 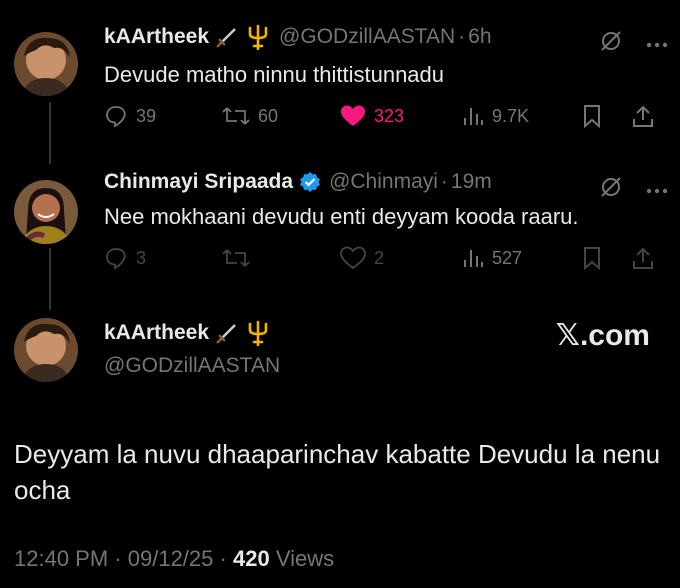 I want to click on like-button: 2, so click(x=401, y=258).